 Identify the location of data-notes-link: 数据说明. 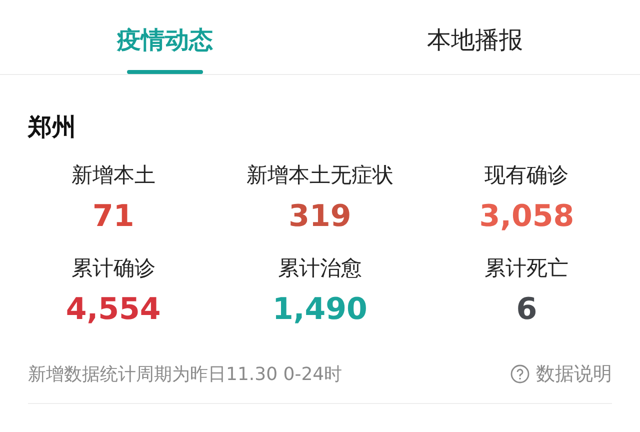
(561, 374).